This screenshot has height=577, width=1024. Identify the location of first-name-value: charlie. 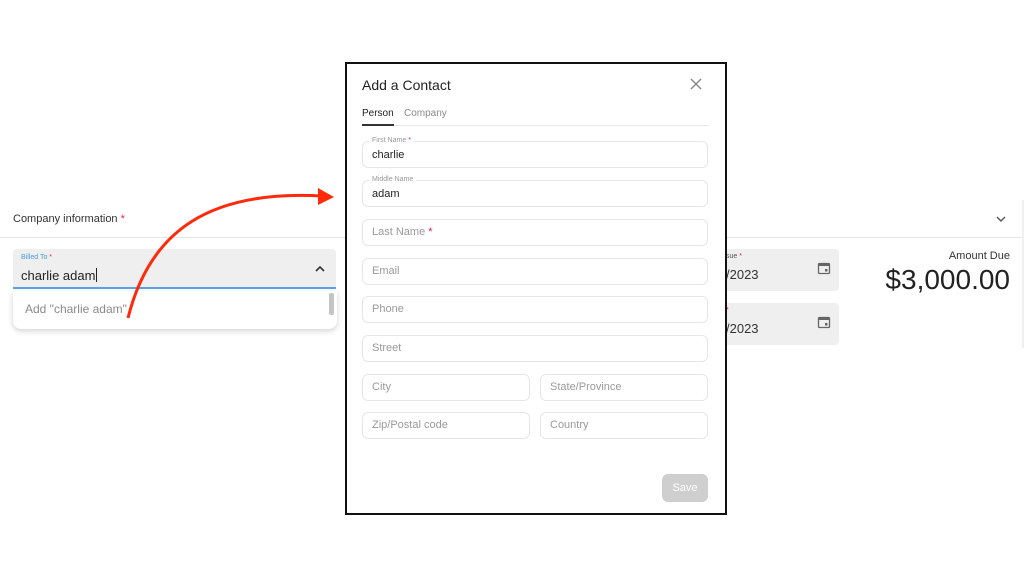
(388, 155).